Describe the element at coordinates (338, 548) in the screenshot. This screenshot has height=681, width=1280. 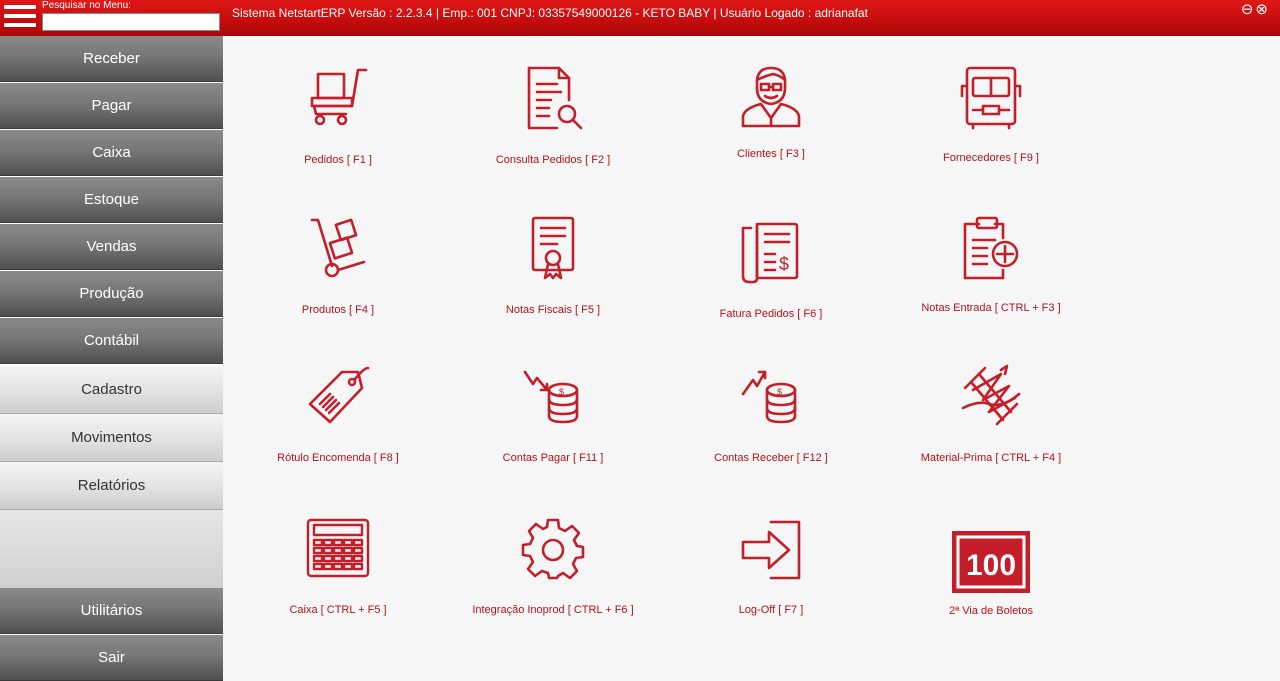
I see `calculator-icon` at that location.